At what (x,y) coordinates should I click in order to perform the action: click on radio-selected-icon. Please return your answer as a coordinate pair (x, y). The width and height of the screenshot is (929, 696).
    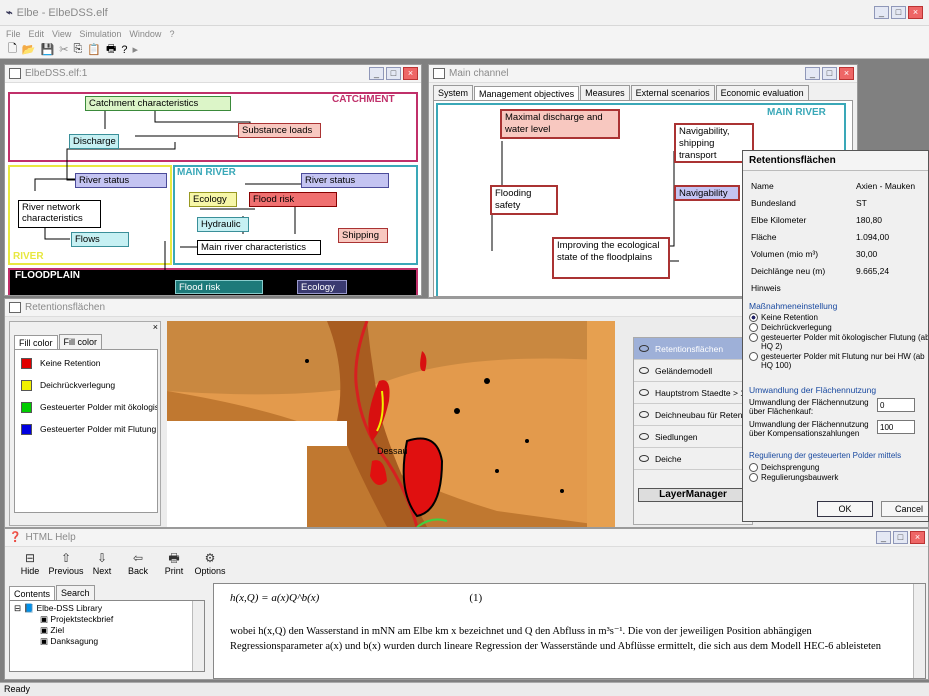
    Looking at the image, I should click on (753, 317).